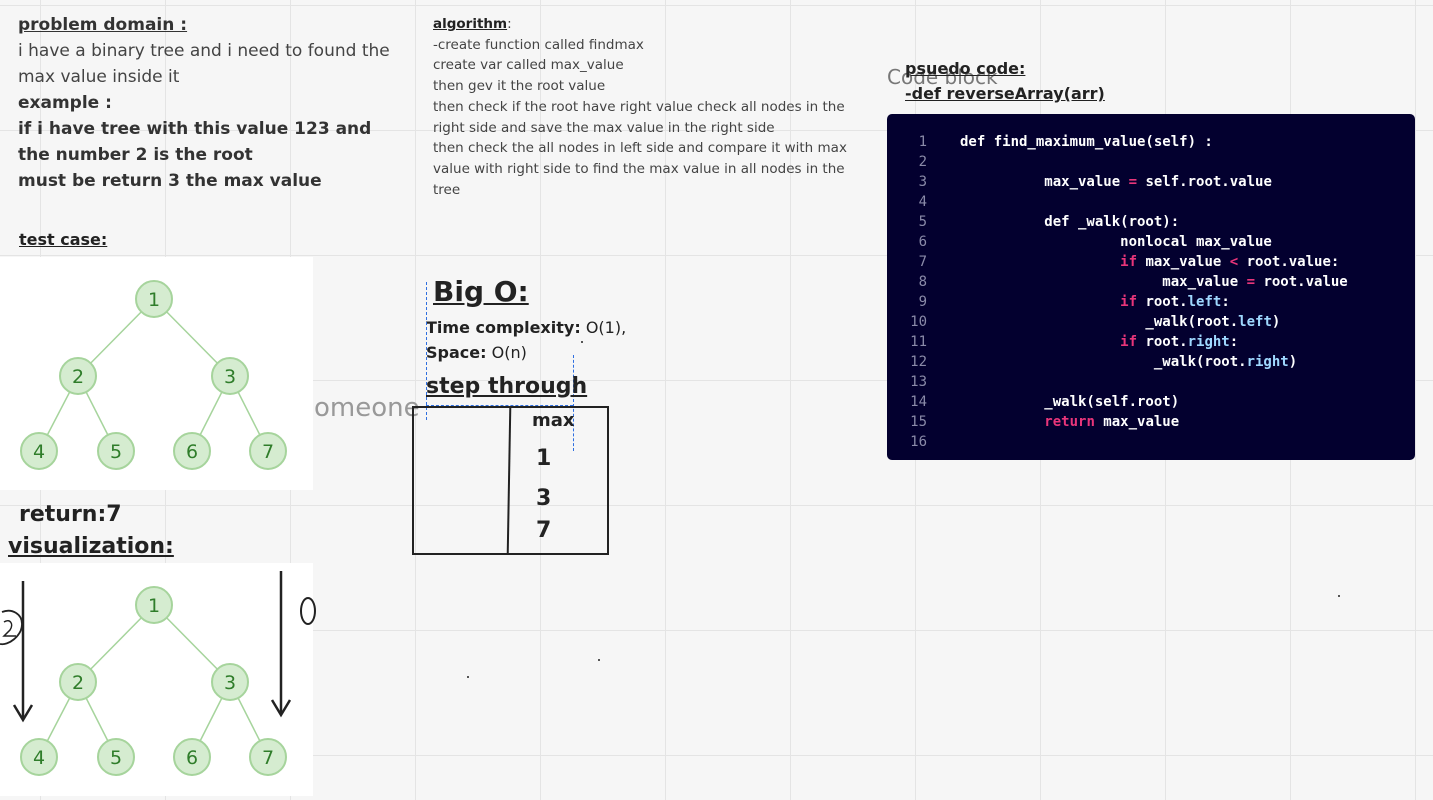 Image resolution: width=1433 pixels, height=800 pixels. What do you see at coordinates (922, 222) in the screenshot?
I see `line-number: 5` at bounding box center [922, 222].